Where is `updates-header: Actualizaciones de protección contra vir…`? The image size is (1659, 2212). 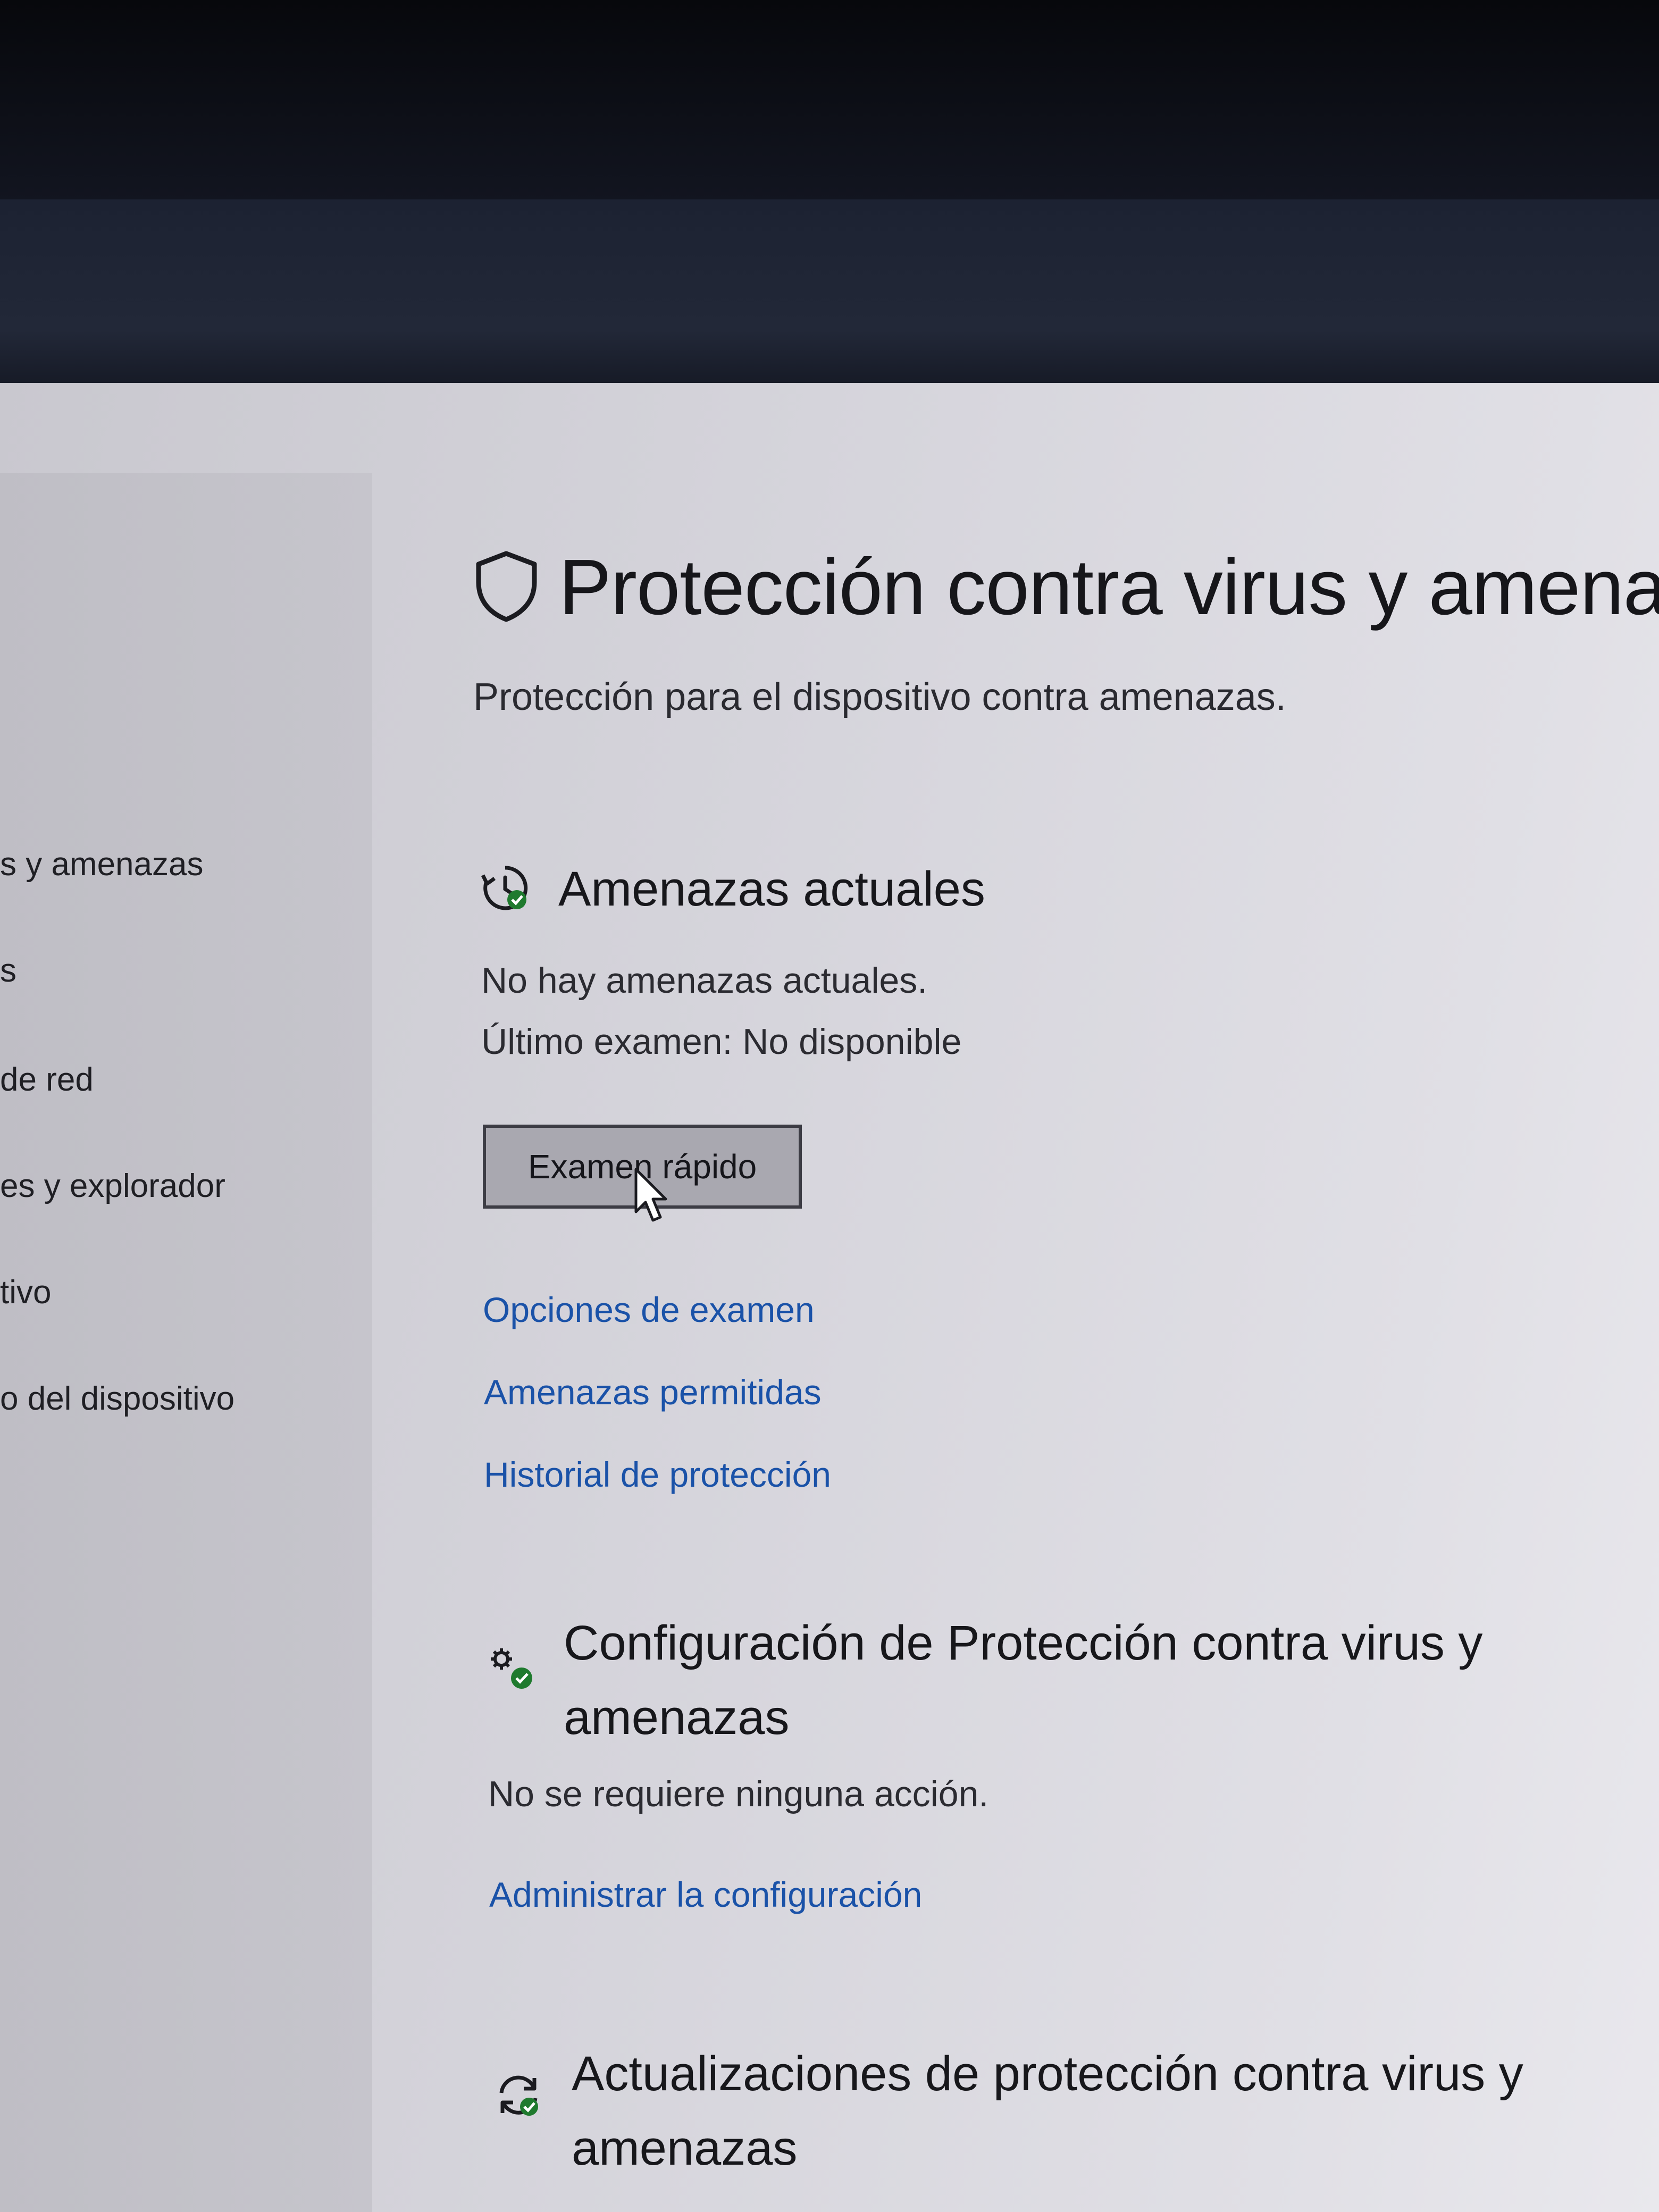
updates-header: Actualizaciones de protección contra vir… is located at coordinates (1075, 2111).